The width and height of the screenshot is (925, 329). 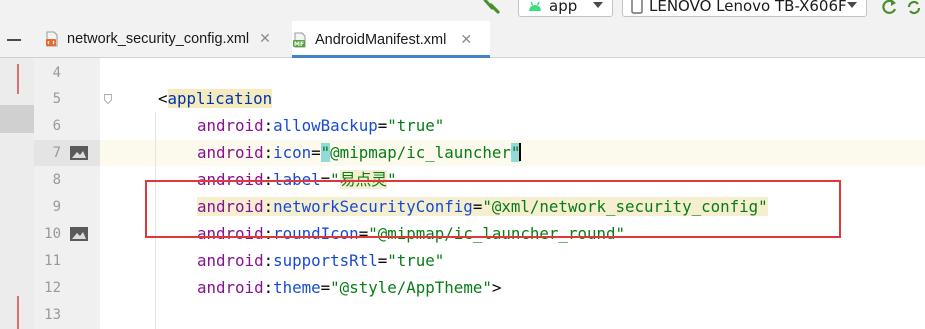 What do you see at coordinates (108, 99) in the screenshot?
I see `fold-marker-icon` at bounding box center [108, 99].